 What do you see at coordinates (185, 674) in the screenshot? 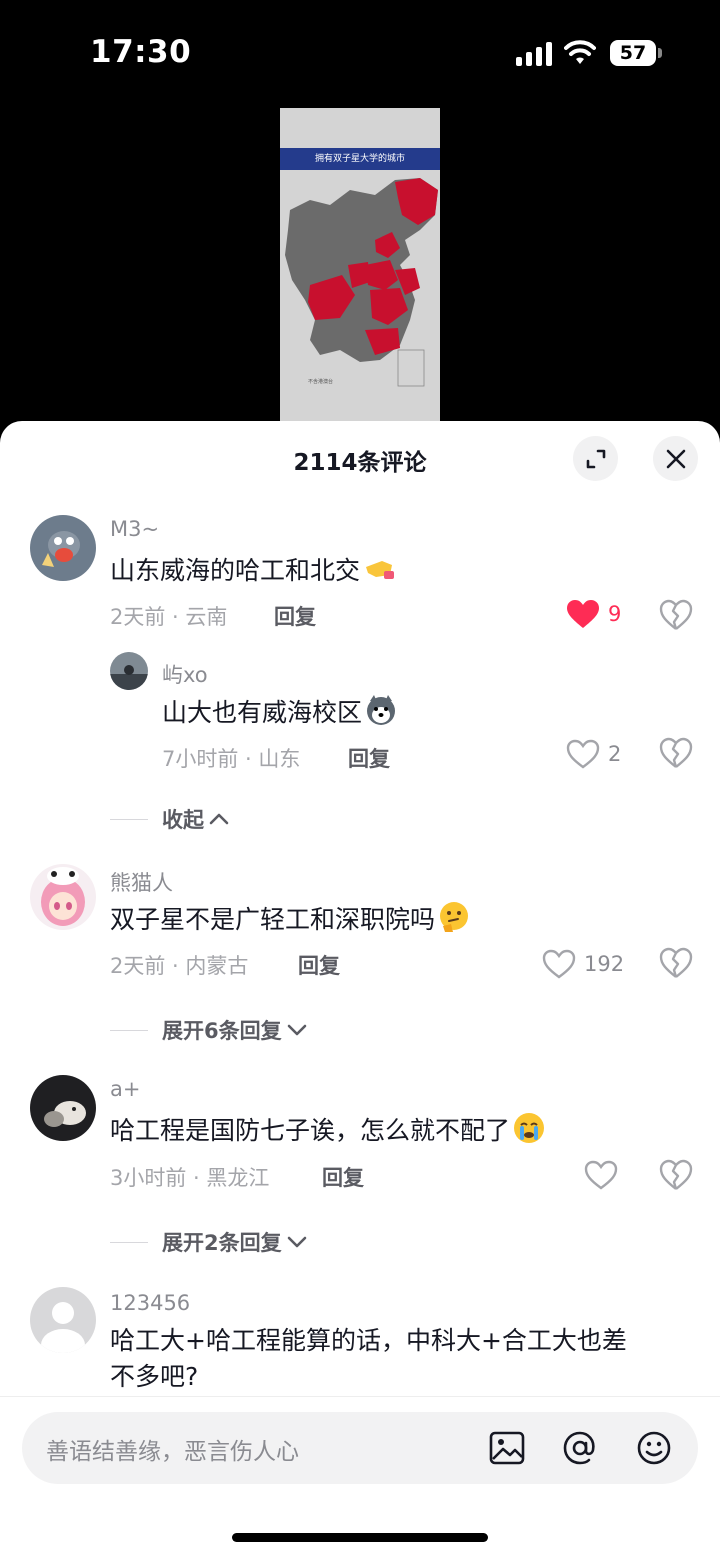
I see `reply-username: 屿xo` at bounding box center [185, 674].